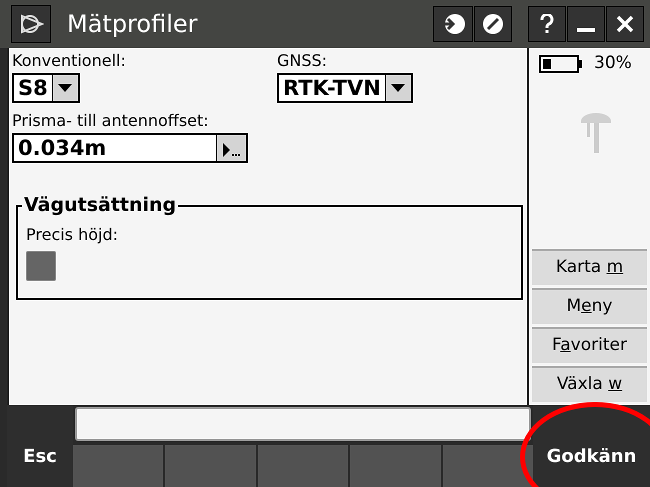 The height and width of the screenshot is (487, 650). I want to click on side-menu-button: Meny, so click(589, 306).